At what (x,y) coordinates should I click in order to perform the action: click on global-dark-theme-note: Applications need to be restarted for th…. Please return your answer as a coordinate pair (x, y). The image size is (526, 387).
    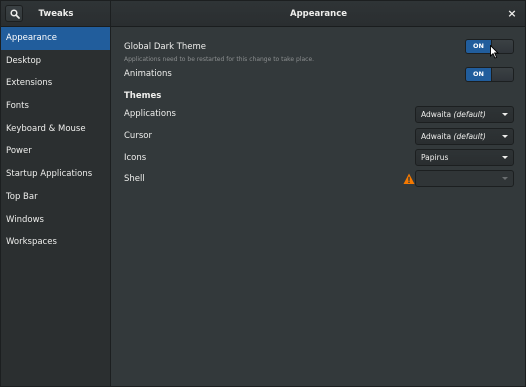
    Looking at the image, I should click on (219, 59).